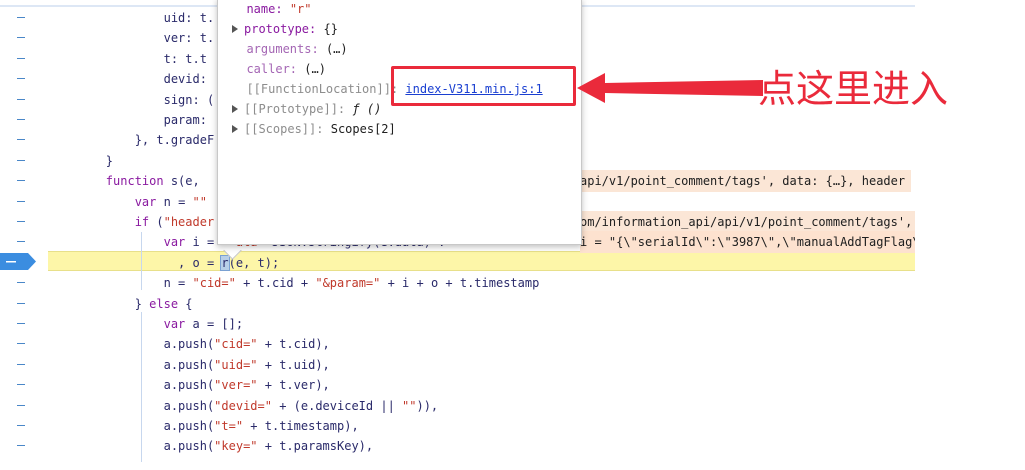  Describe the element at coordinates (330, 29) in the screenshot. I see `prop-prototype-value: {}` at that location.